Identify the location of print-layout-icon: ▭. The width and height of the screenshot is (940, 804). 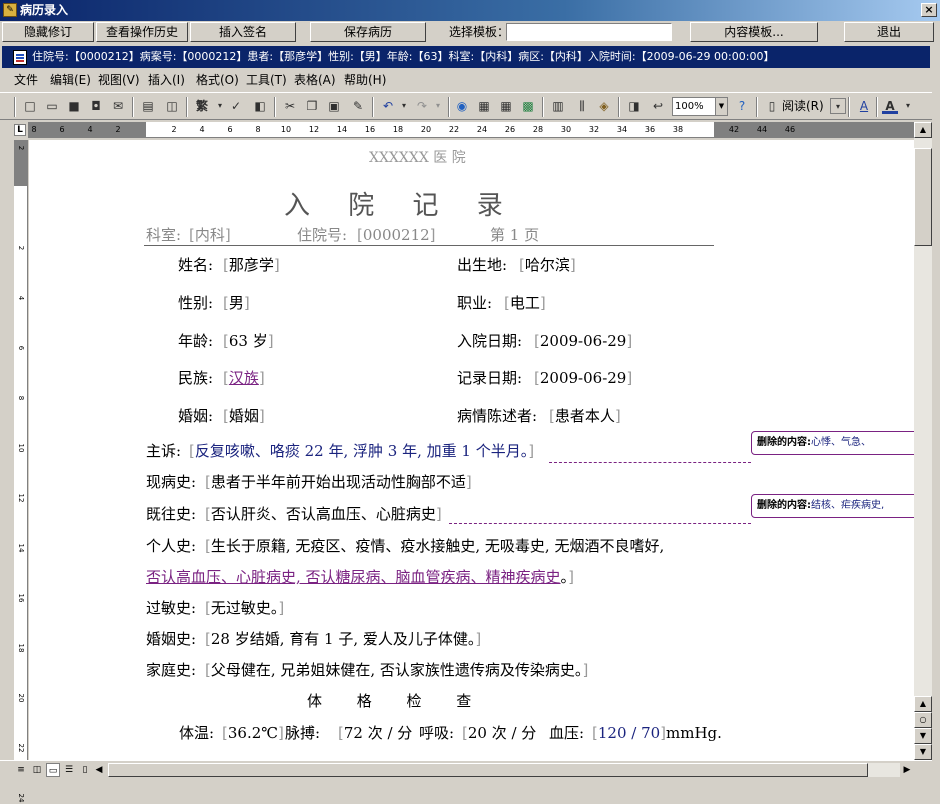
(53, 770).